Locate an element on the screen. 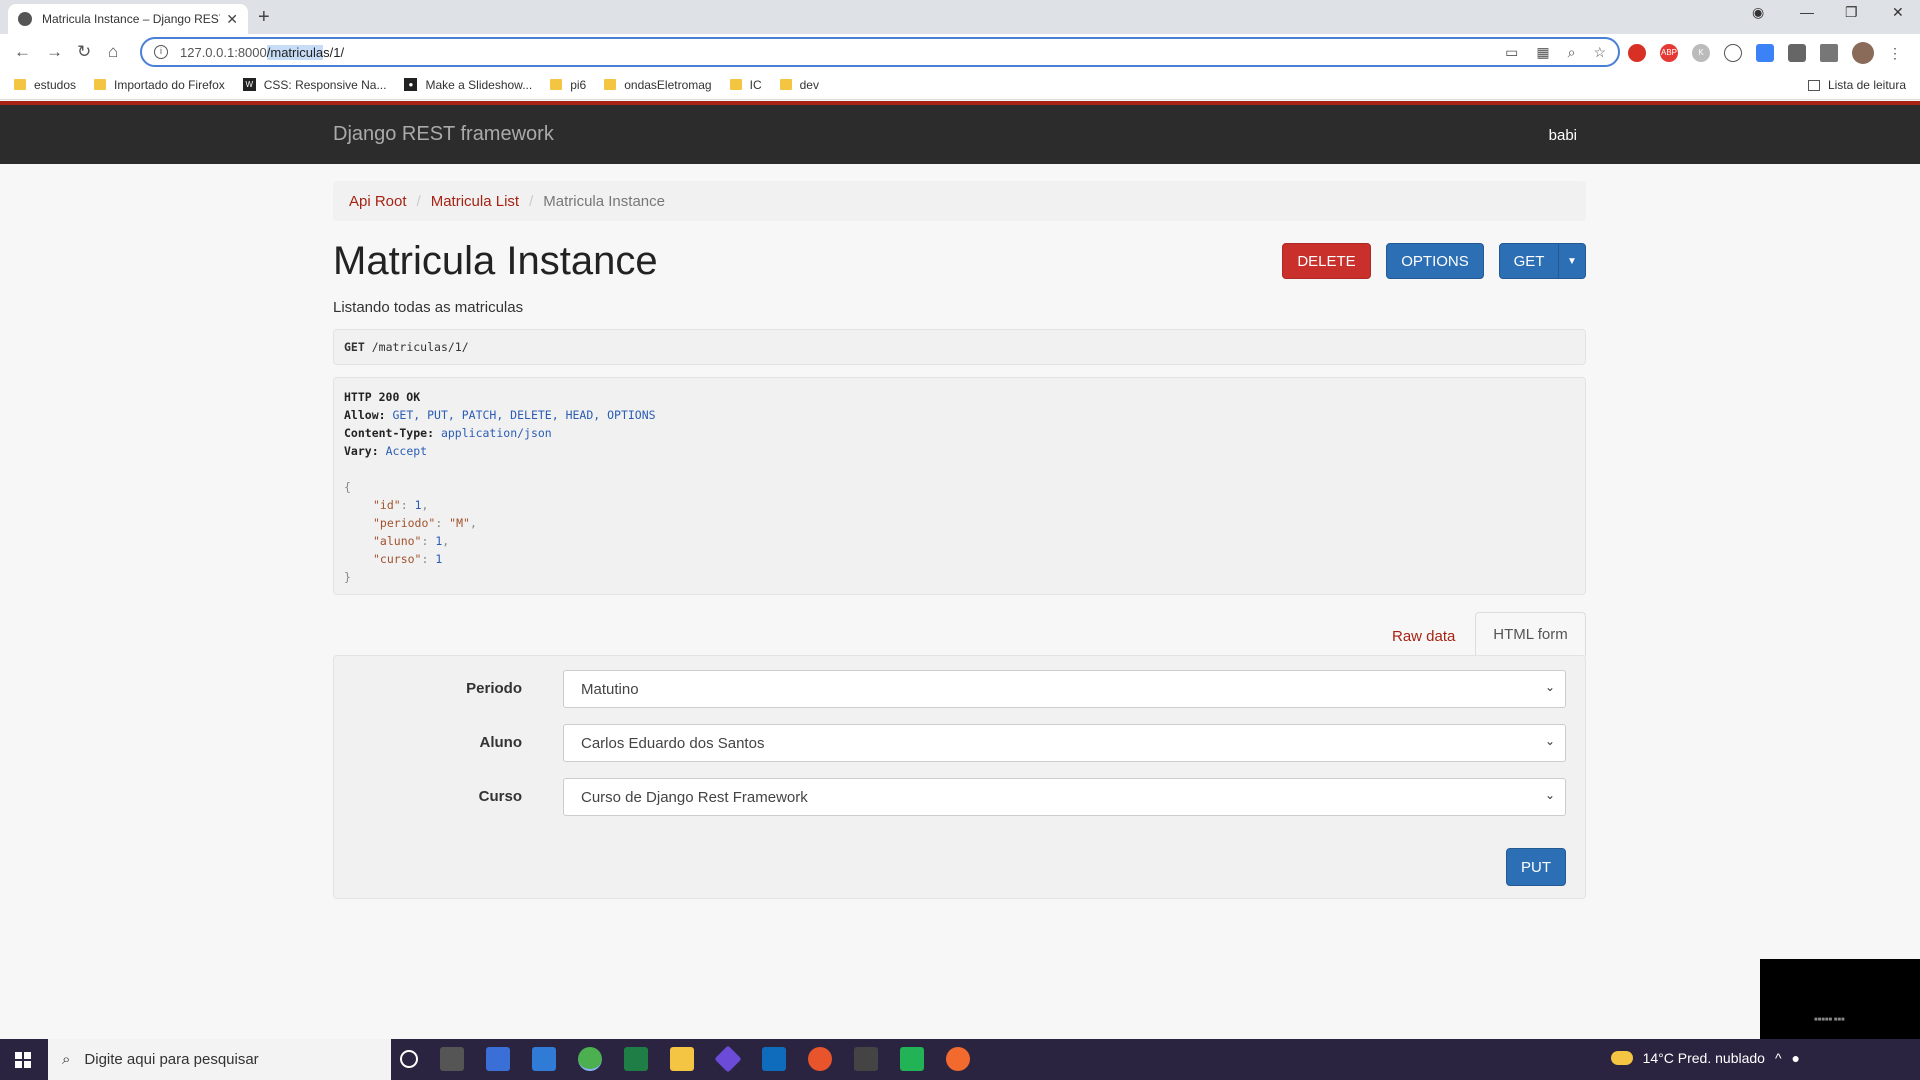 The width and height of the screenshot is (1920, 1080). breadcrumb-matricula-list: Matricula List is located at coordinates (475, 201).